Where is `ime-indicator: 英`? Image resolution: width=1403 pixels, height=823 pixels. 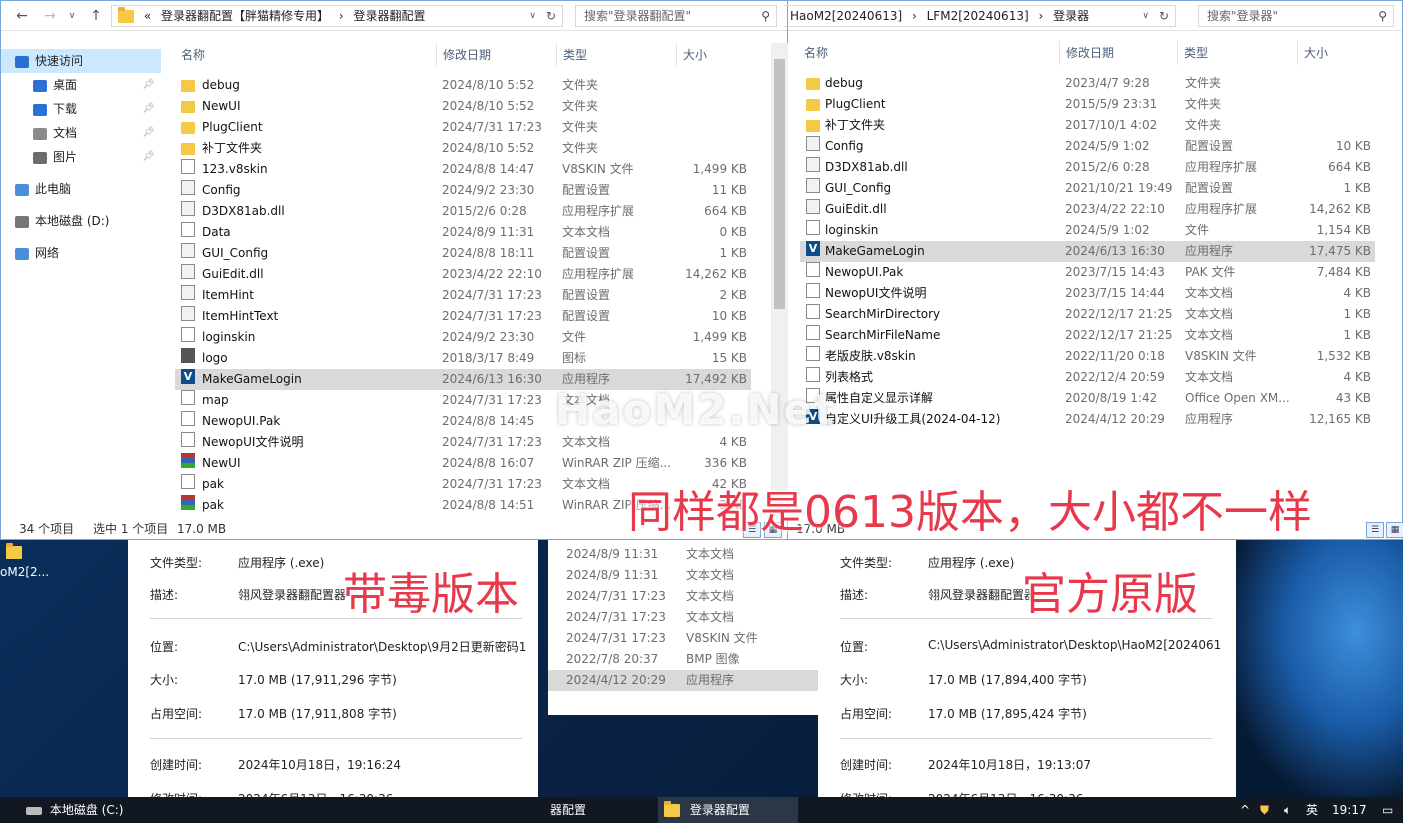 ime-indicator: 英 is located at coordinates (1312, 810).